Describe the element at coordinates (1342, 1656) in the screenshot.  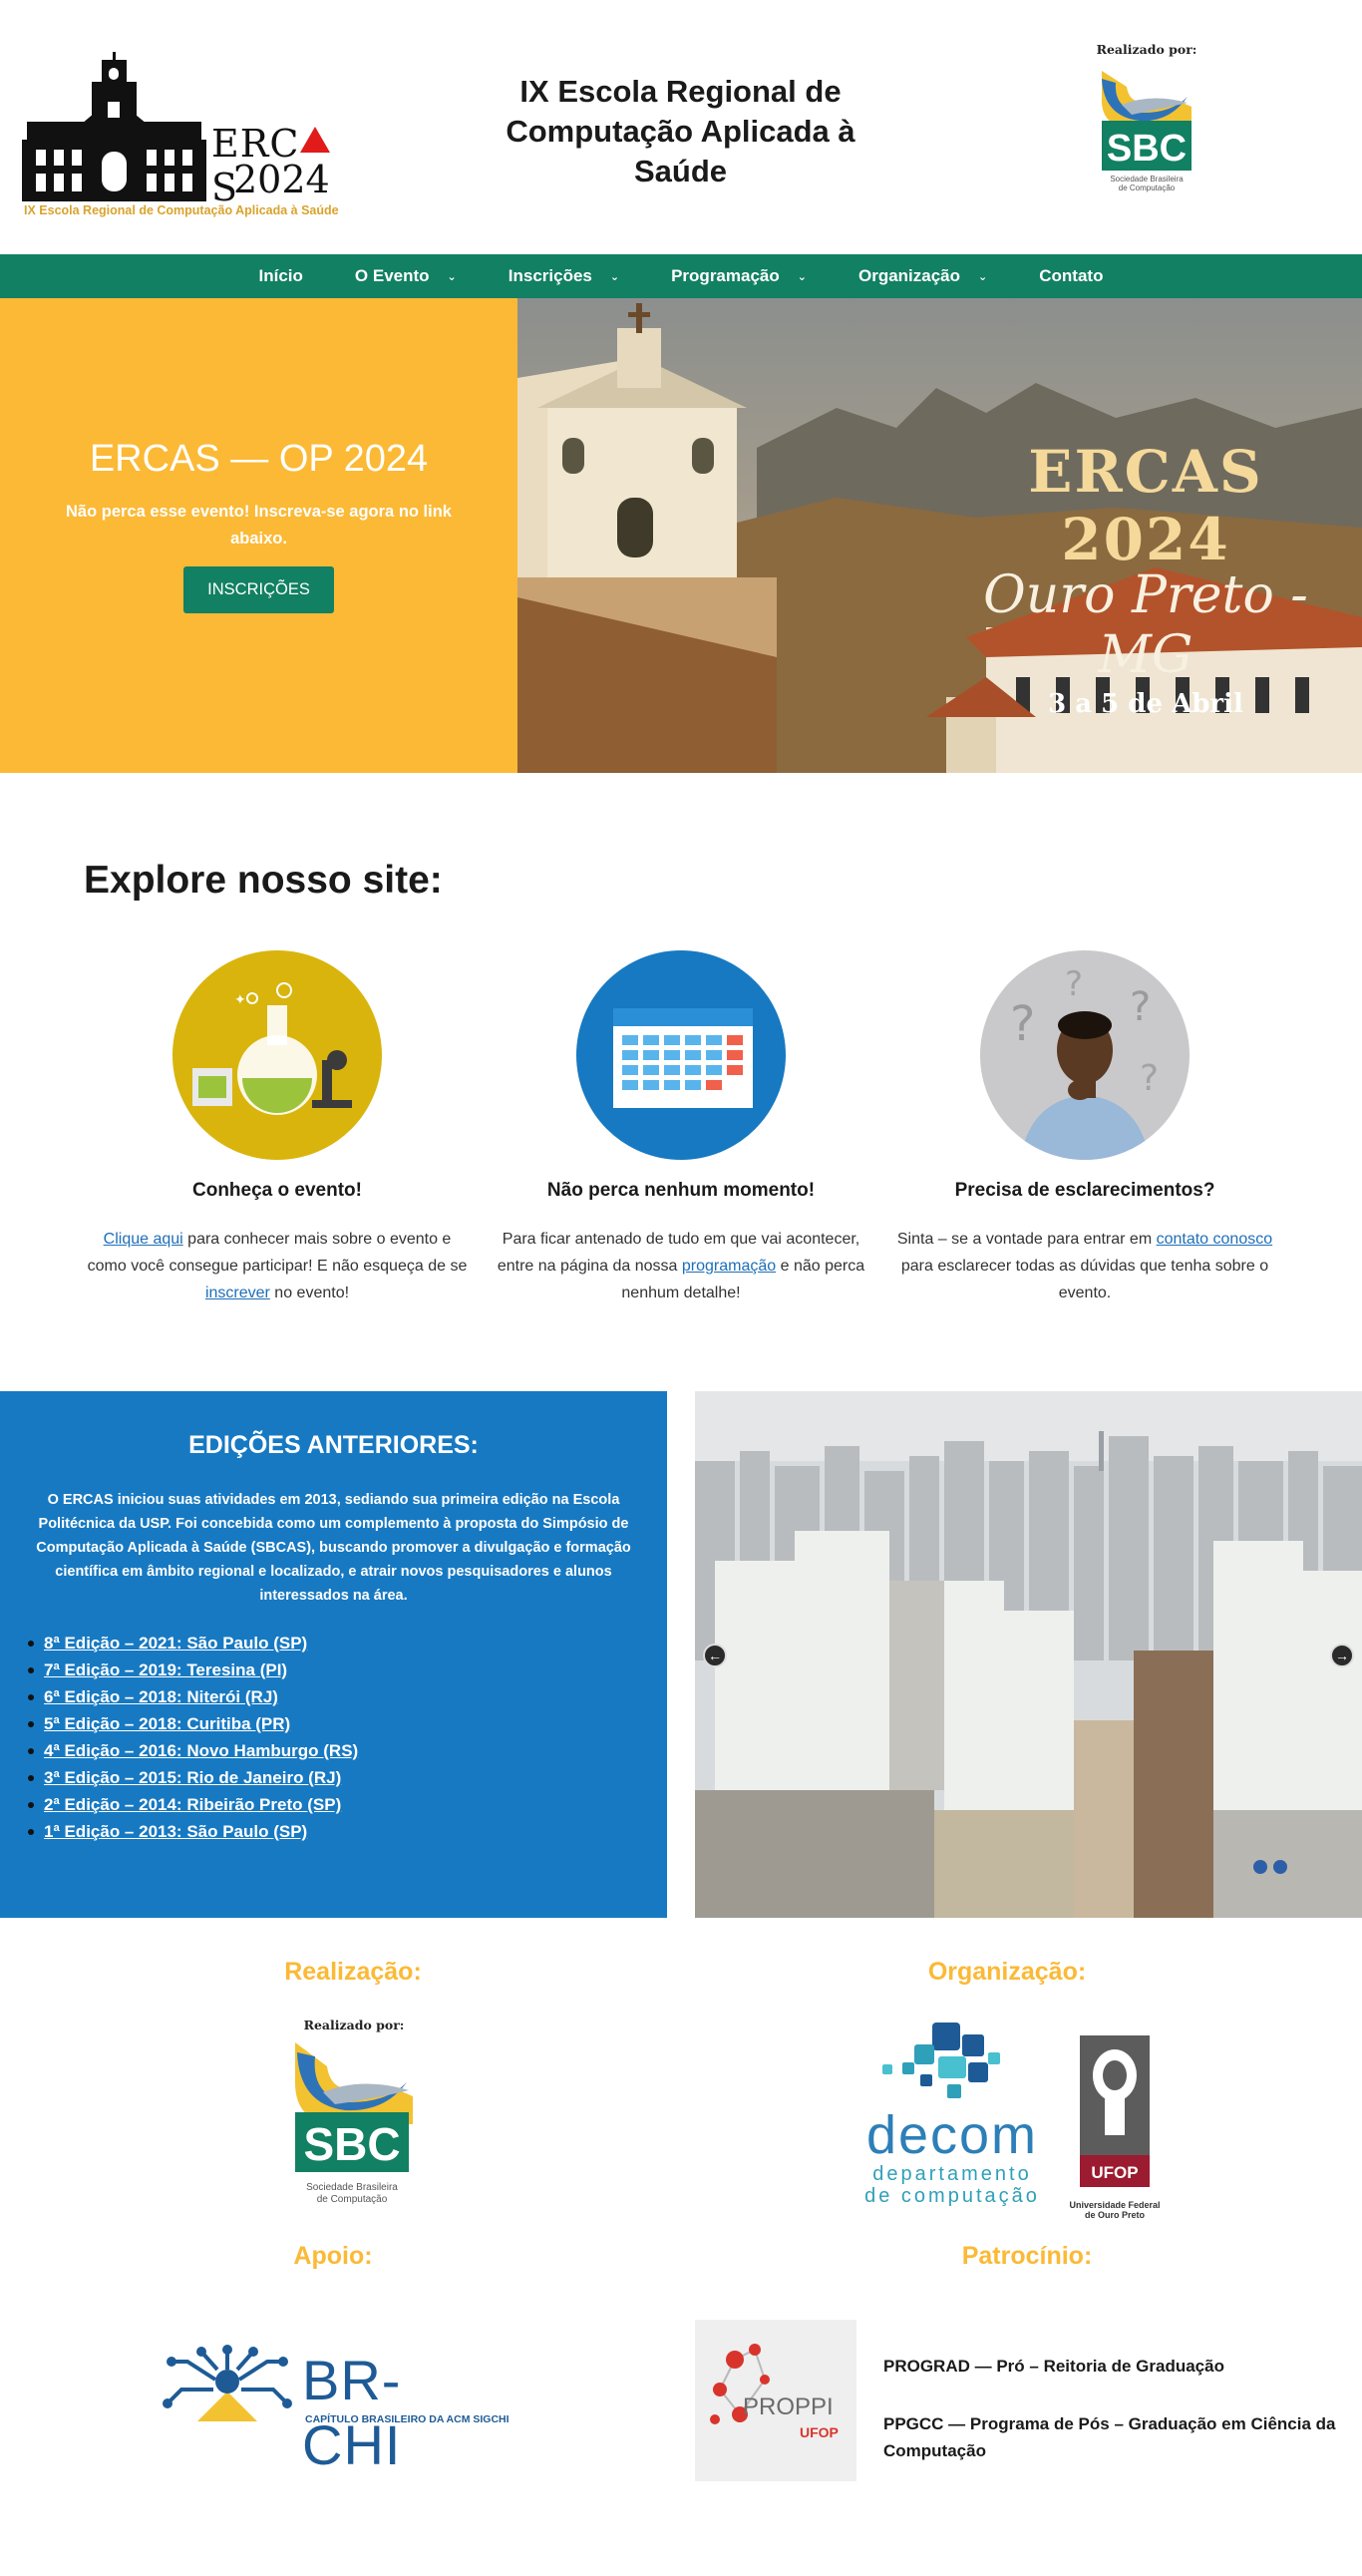
I see `carousel-next-arrow: →` at that location.